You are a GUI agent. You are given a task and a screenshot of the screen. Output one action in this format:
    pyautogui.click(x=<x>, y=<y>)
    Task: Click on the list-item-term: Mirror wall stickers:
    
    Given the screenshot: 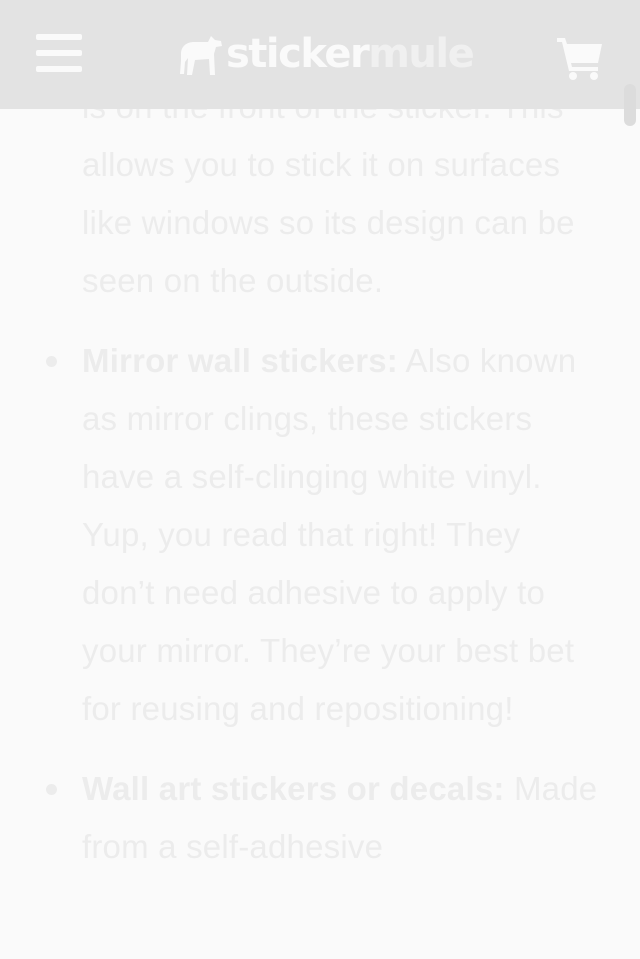 What is the action you would take?
    pyautogui.click(x=240, y=360)
    